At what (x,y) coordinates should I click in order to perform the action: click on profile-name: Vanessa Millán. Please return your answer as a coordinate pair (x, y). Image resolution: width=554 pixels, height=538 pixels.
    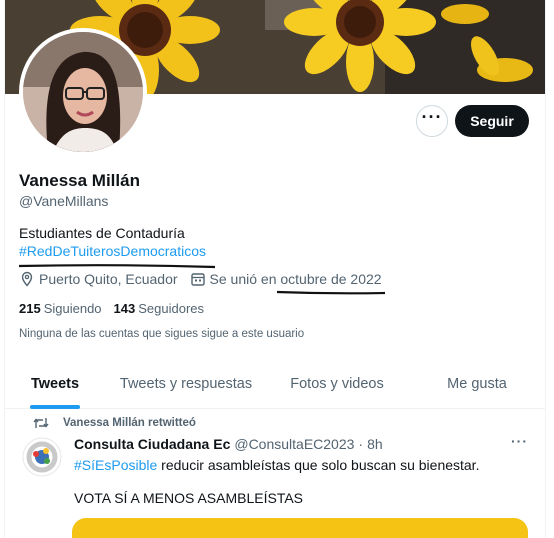
    Looking at the image, I should click on (79, 180).